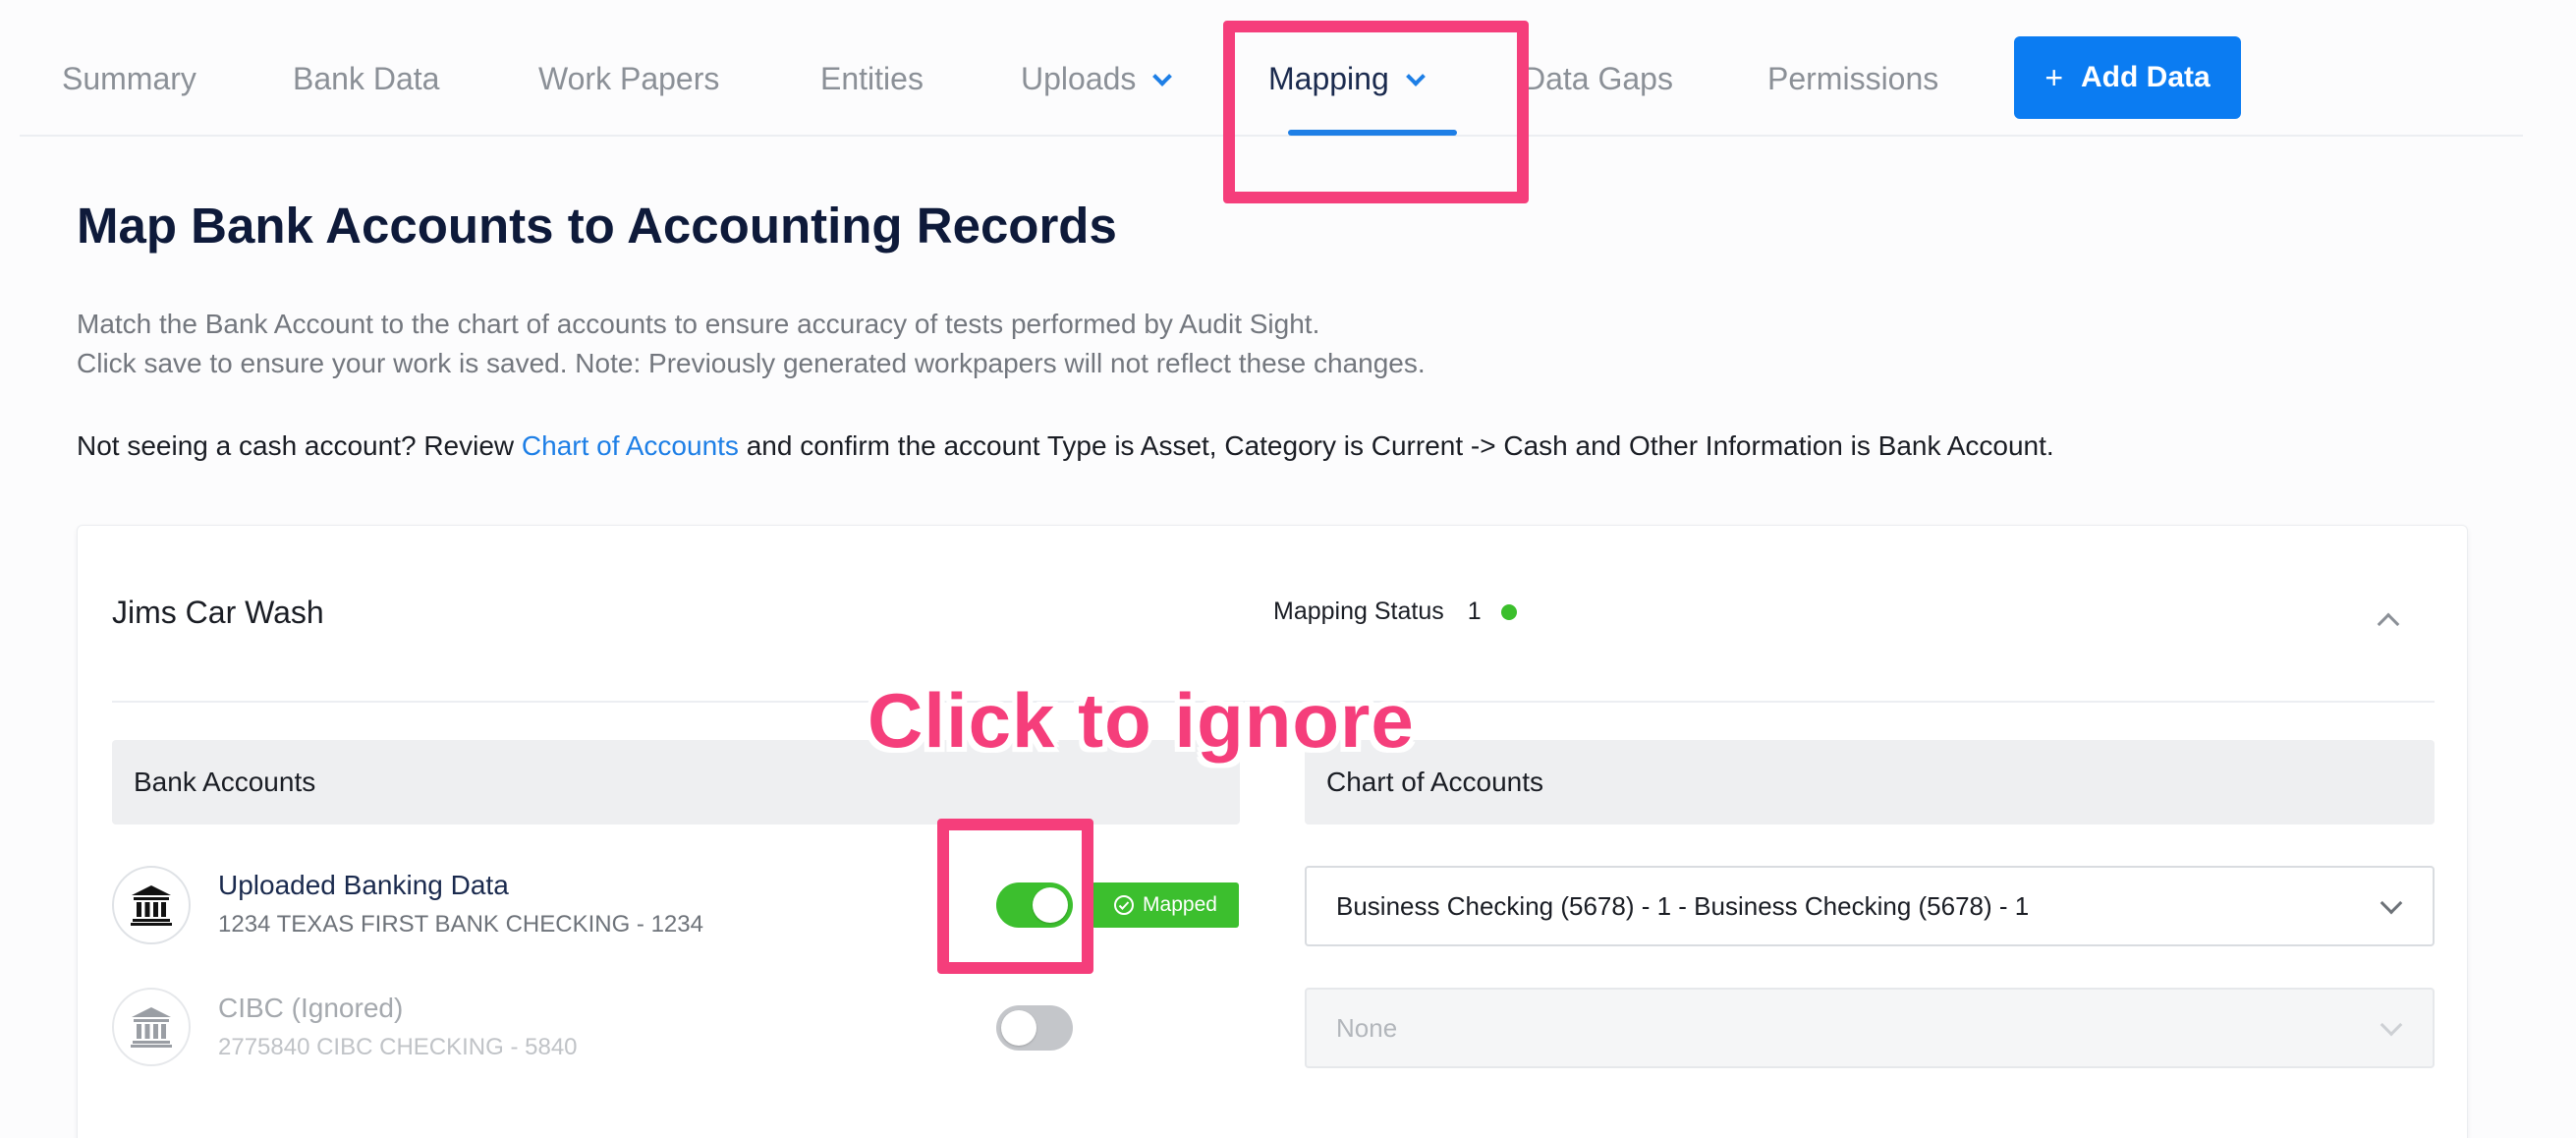  I want to click on entity-name: Jims Car Wash, so click(218, 612).